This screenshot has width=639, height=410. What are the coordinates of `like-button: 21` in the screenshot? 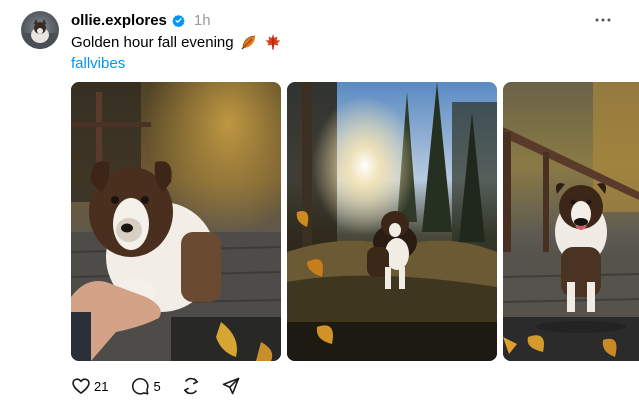 It's located at (89, 386).